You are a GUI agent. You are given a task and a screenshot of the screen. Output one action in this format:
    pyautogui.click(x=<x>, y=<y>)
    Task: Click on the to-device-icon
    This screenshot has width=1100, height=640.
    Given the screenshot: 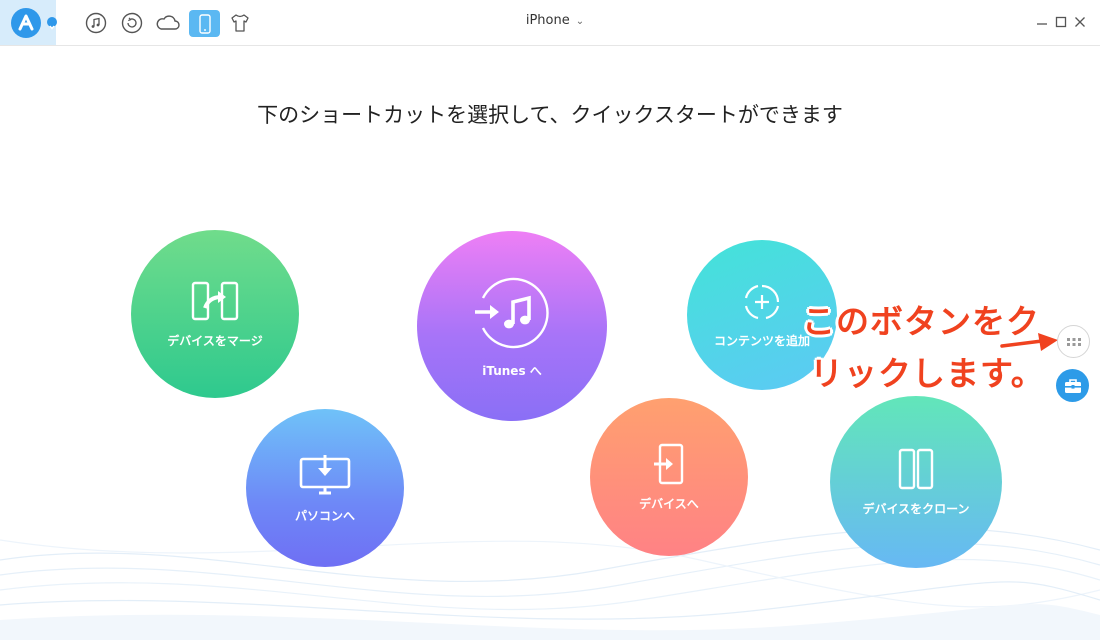 What is the action you would take?
    pyautogui.click(x=669, y=463)
    